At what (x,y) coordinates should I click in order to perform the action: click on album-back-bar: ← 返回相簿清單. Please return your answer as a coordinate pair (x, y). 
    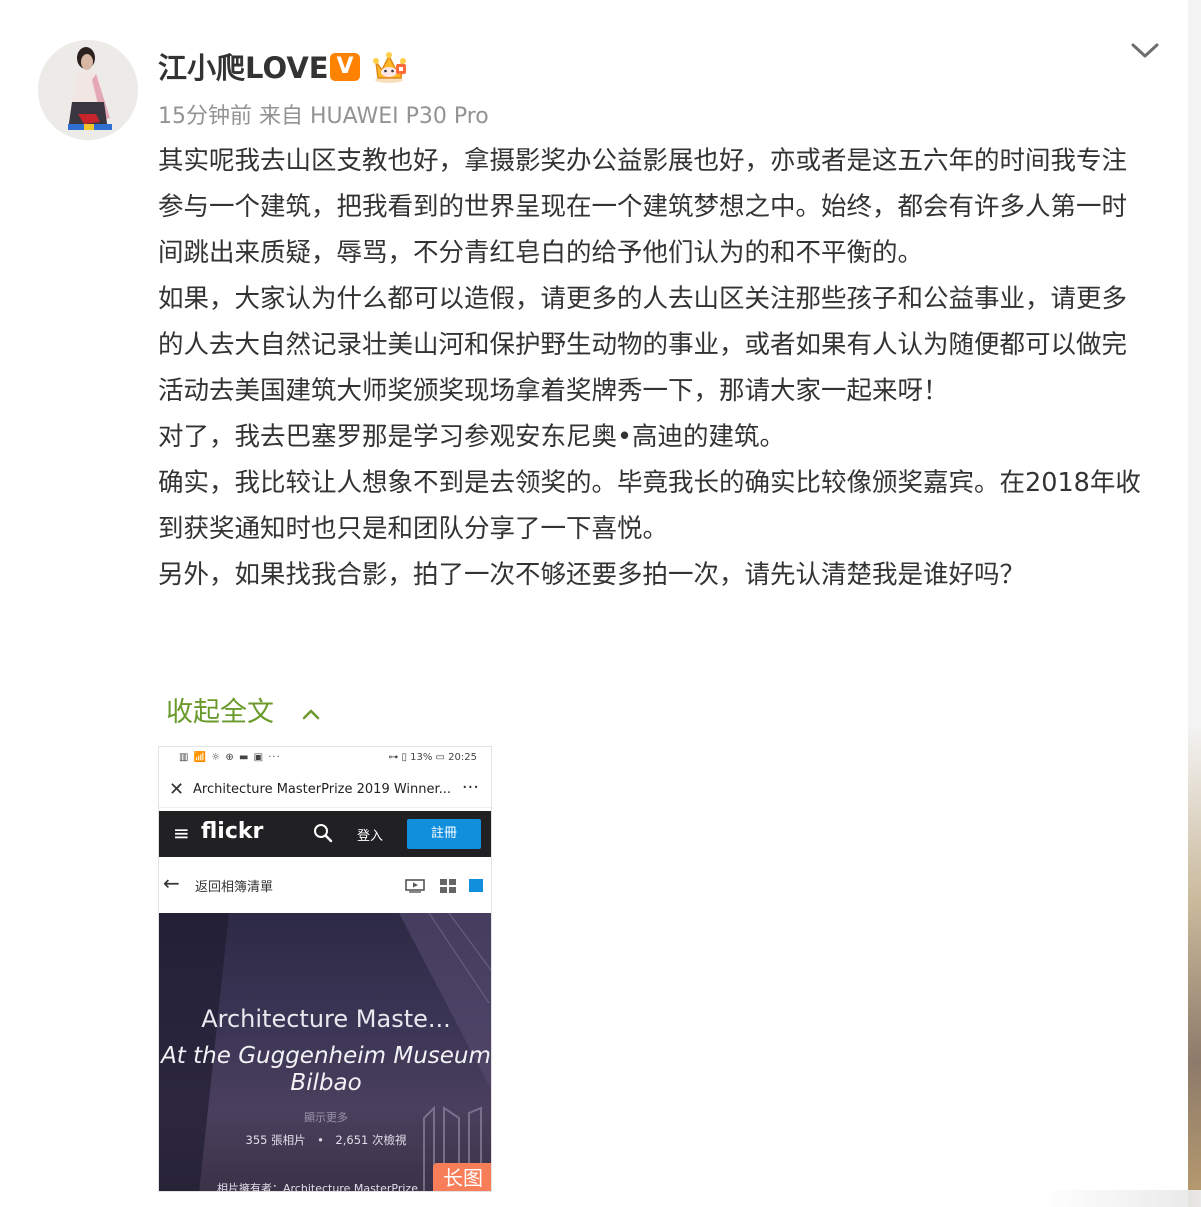
    Looking at the image, I should click on (325, 886).